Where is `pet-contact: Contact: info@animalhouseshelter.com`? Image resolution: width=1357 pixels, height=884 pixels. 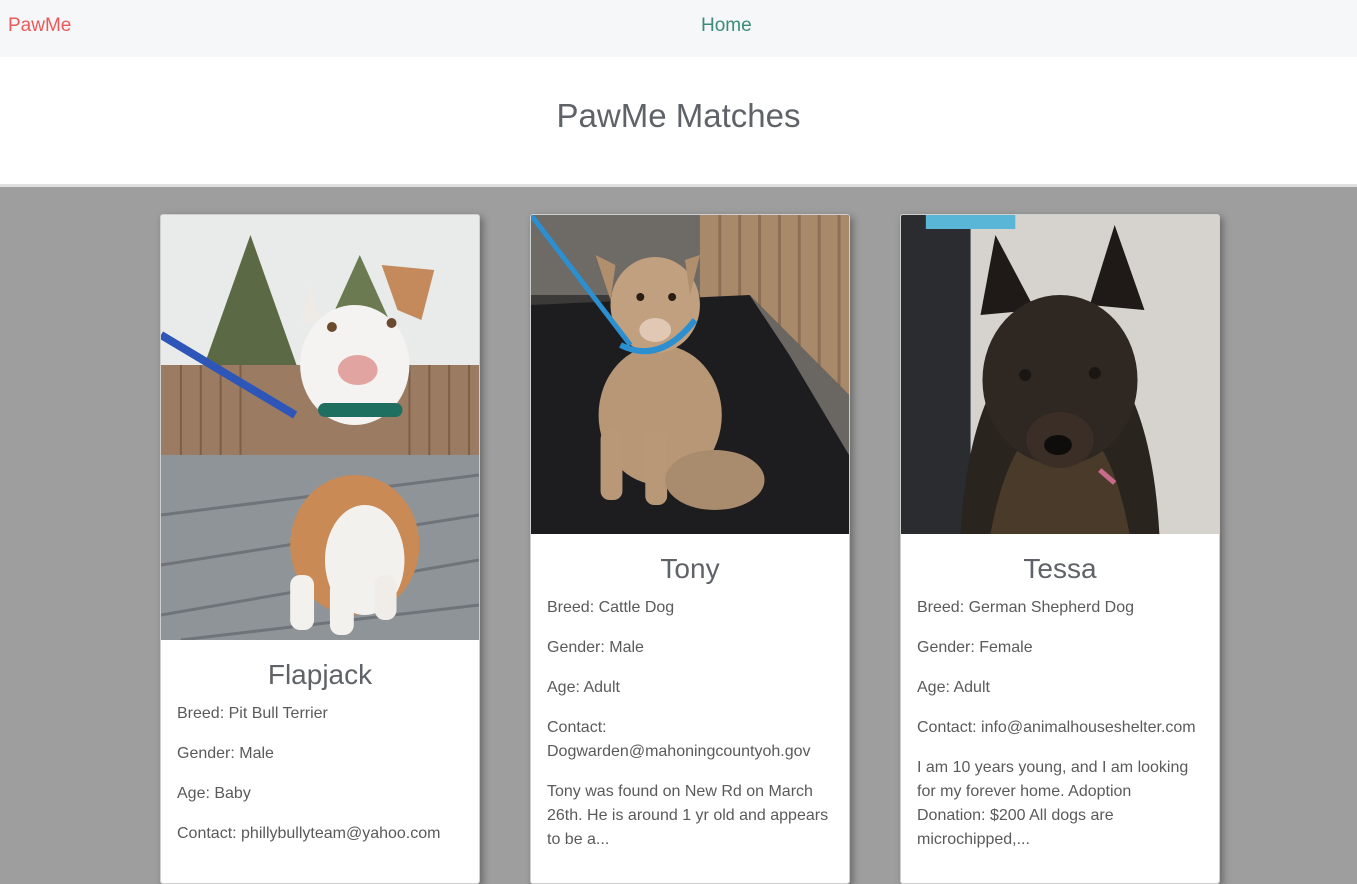 pet-contact: Contact: info@animalhouseshelter.com is located at coordinates (1056, 727).